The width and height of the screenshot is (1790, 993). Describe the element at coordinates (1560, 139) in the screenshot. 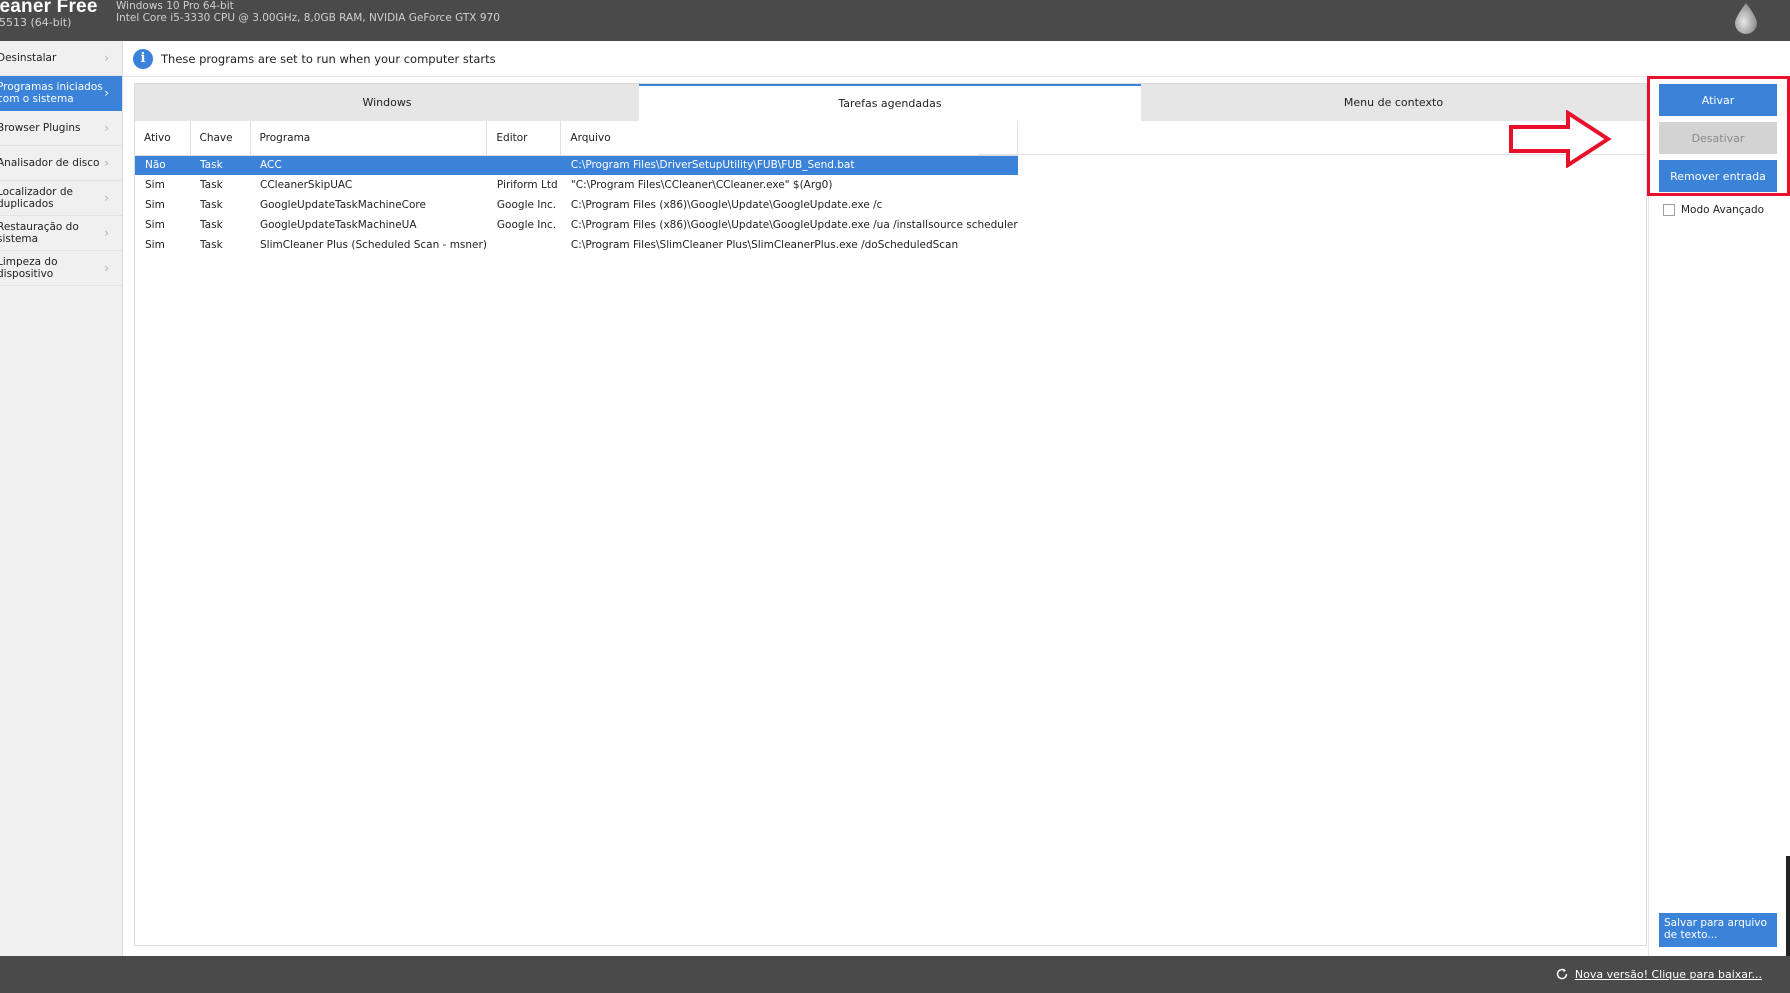

I see `arrow-right-icon` at that location.